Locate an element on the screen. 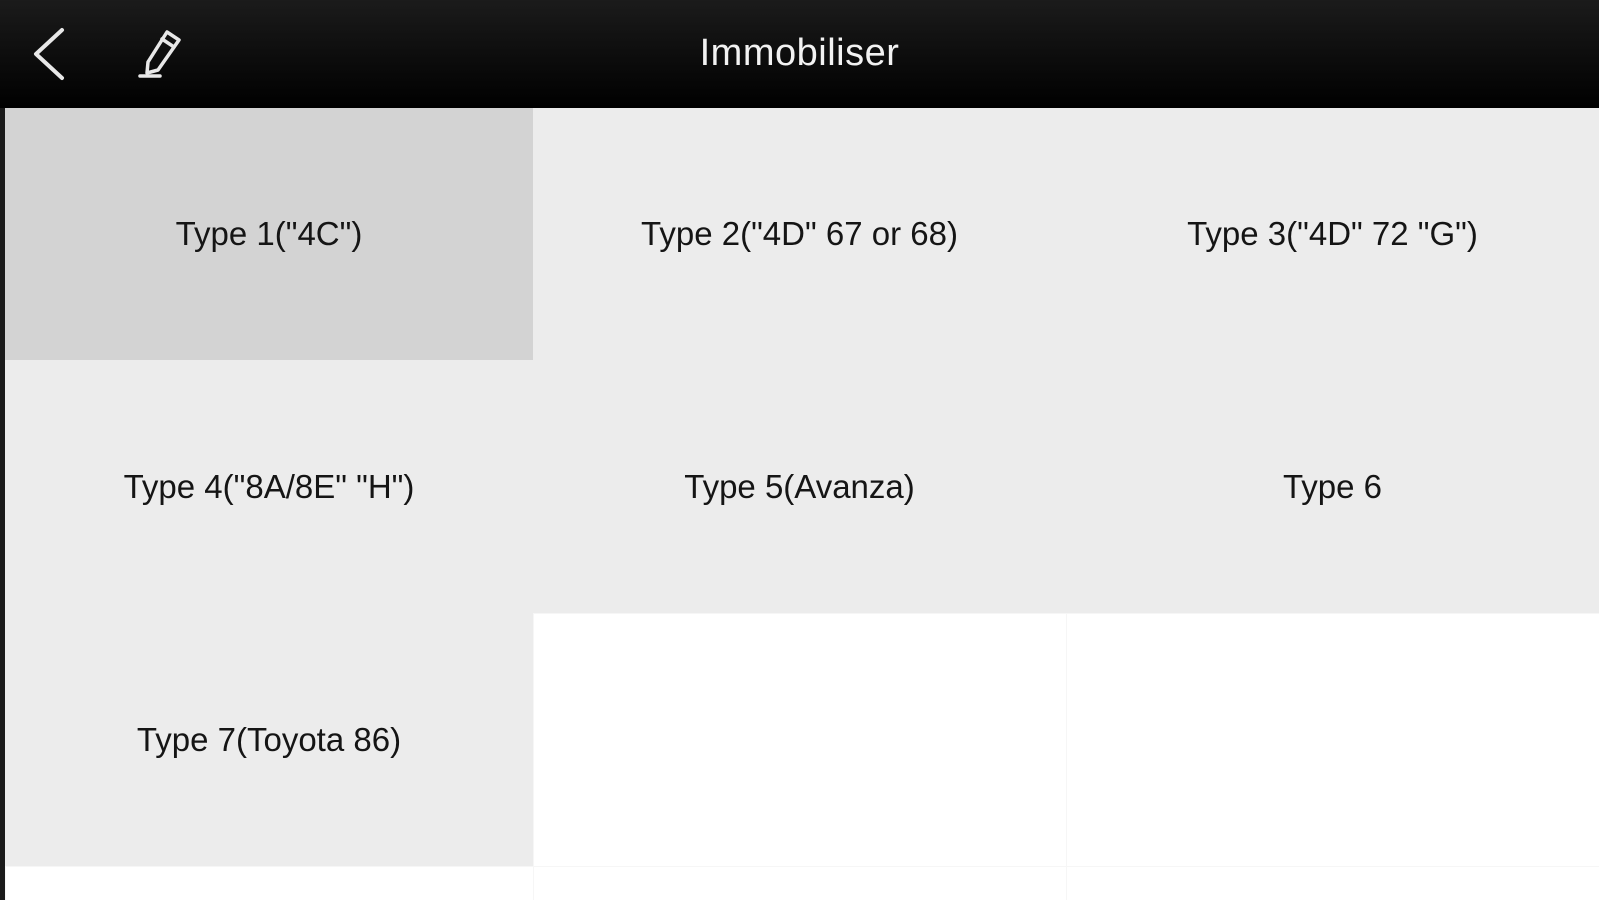  type-3-button: Type 3("4D" 72 "G") is located at coordinates (1332, 234).